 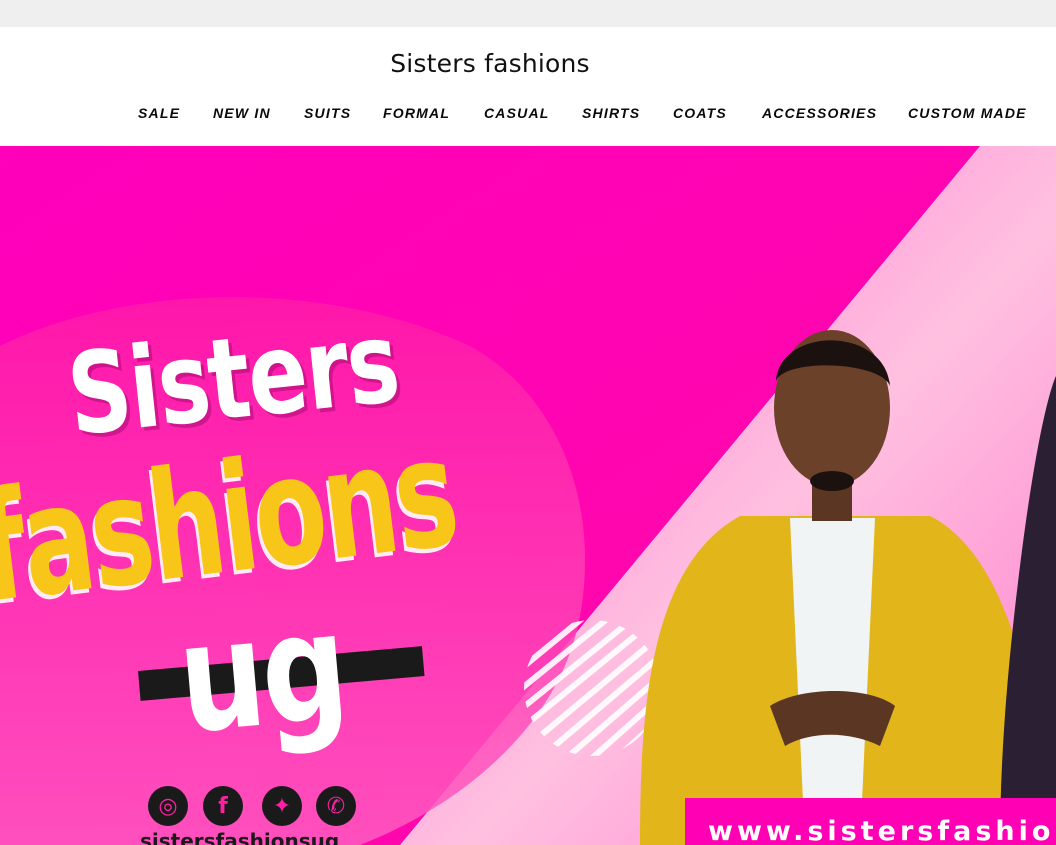 I want to click on nav-item-suits: SUITS, so click(x=327, y=113).